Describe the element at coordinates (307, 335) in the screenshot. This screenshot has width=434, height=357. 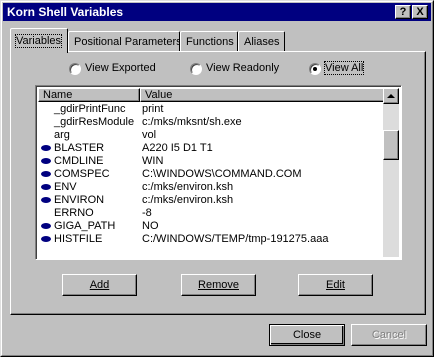
I see `close-button: Close` at that location.